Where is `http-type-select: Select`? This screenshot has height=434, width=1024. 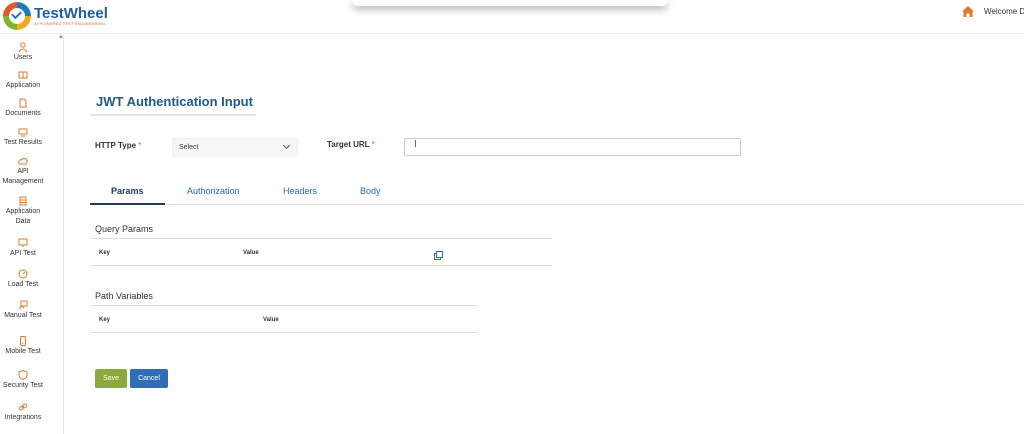
http-type-select: Select is located at coordinates (235, 147).